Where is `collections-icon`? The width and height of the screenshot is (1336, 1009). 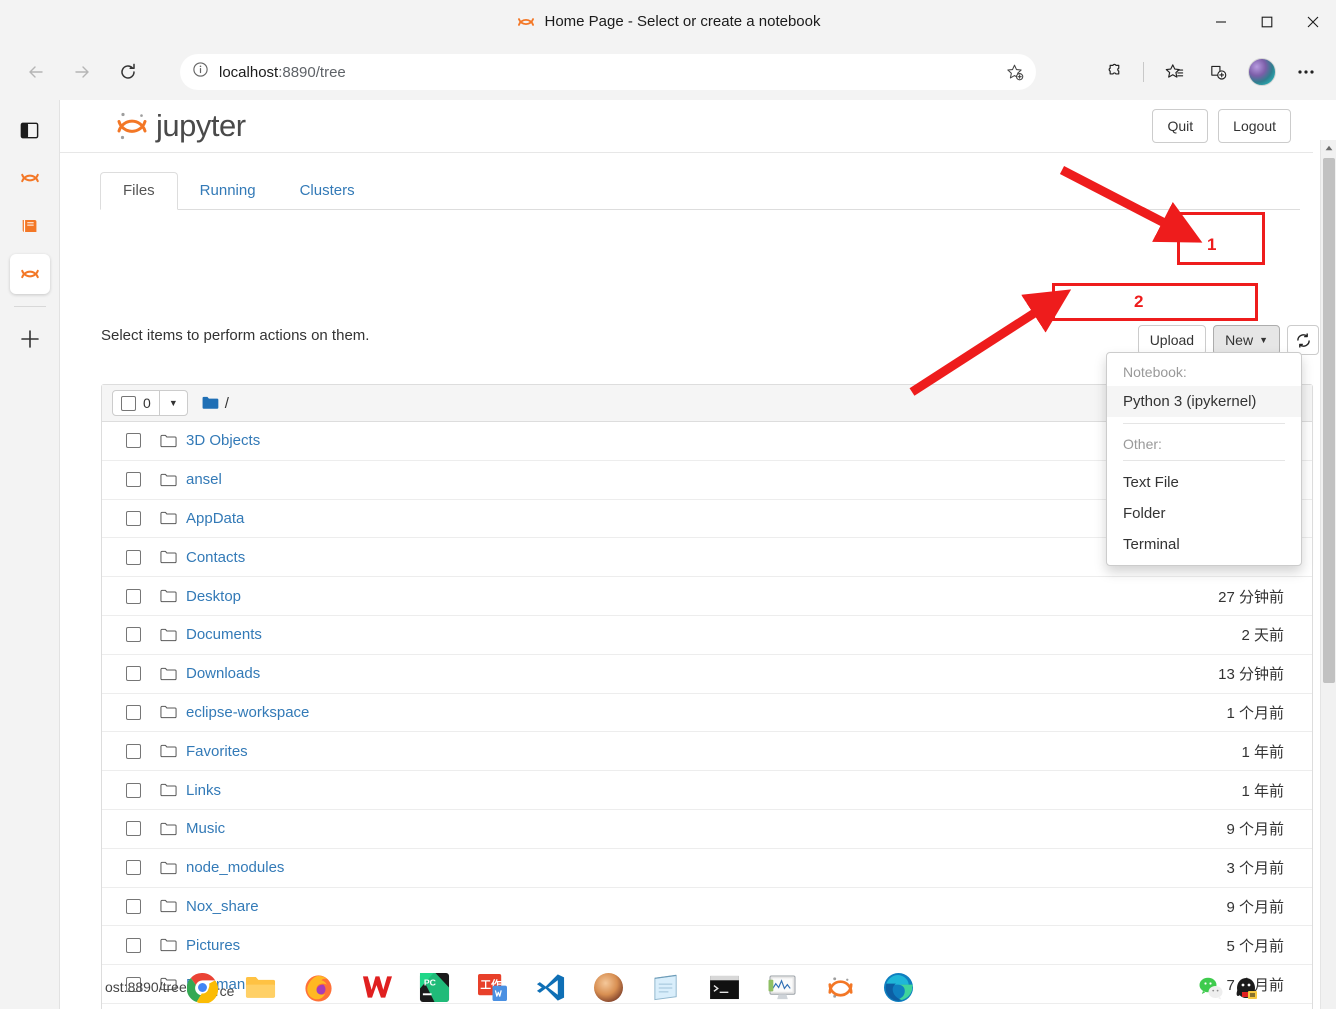
collections-icon is located at coordinates (1218, 72).